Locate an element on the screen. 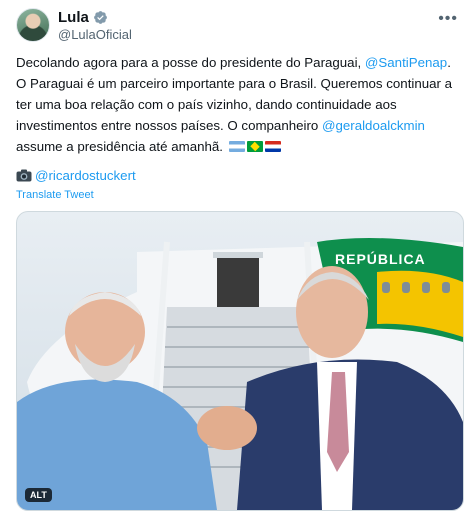 The height and width of the screenshot is (523, 474). mention-link: @geraldoalckmin is located at coordinates (373, 125).